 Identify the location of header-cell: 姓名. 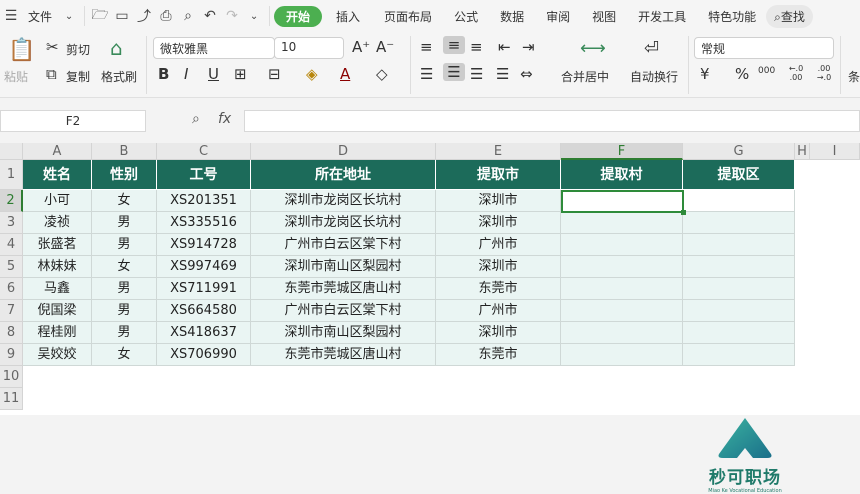
(57, 175).